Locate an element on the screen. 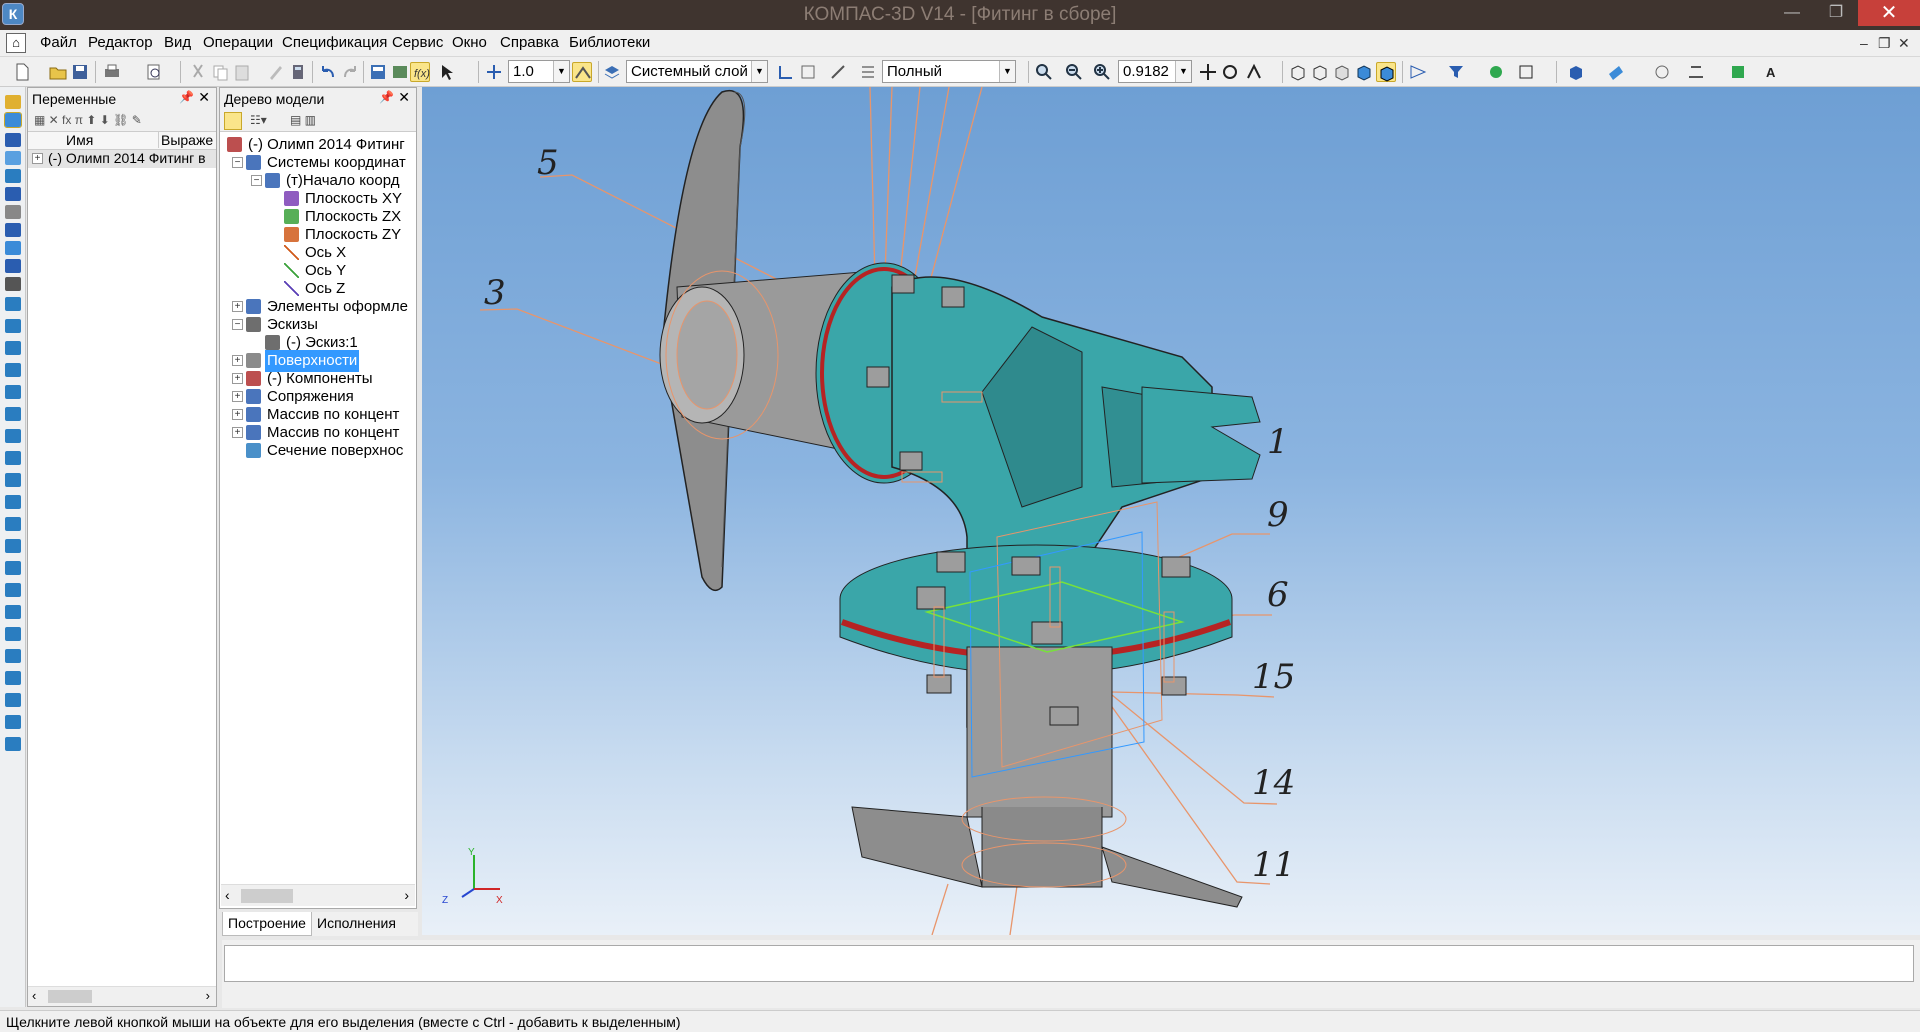 The height and width of the screenshot is (1032, 1920). callout-14: 14 is located at coordinates (1273, 783).